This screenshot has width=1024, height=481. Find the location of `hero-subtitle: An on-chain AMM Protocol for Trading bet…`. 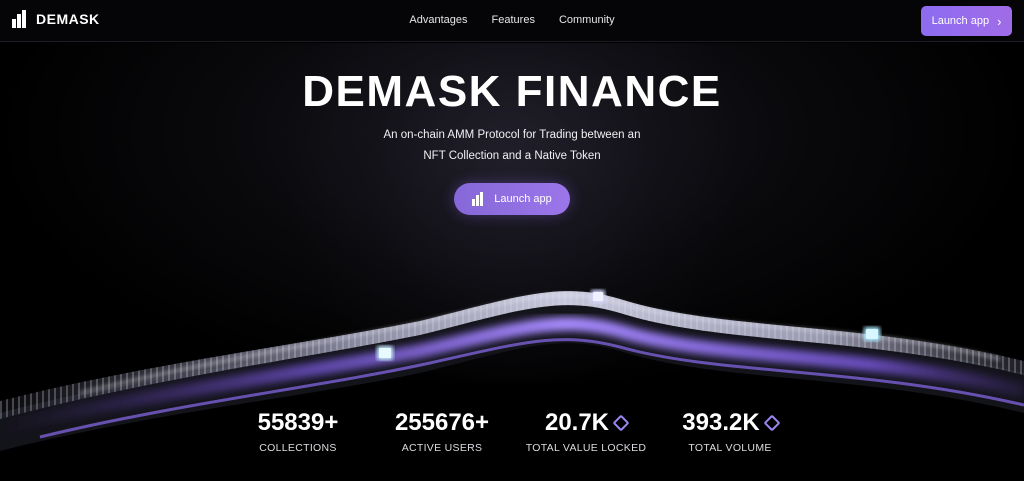

hero-subtitle: An on-chain AMM Protocol for Trading bet… is located at coordinates (512, 146).